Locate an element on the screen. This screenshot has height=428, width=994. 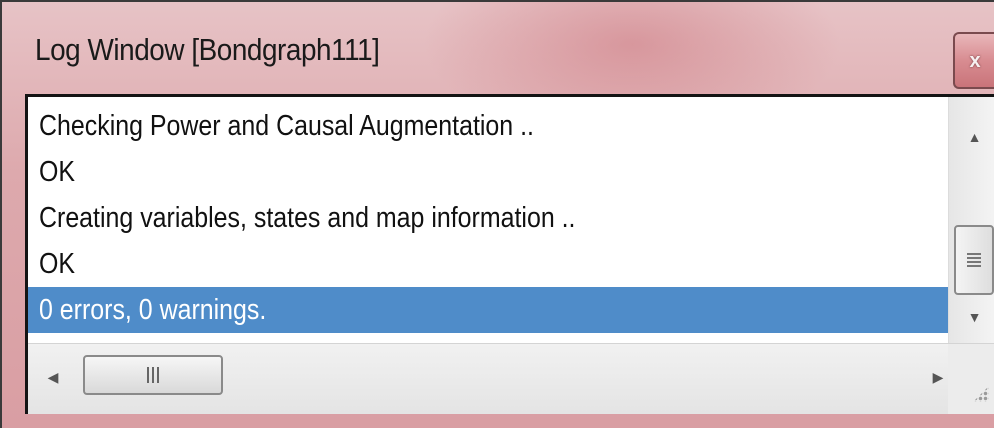
window-title: Log Window [Bondgraph111] is located at coordinates (207, 49).